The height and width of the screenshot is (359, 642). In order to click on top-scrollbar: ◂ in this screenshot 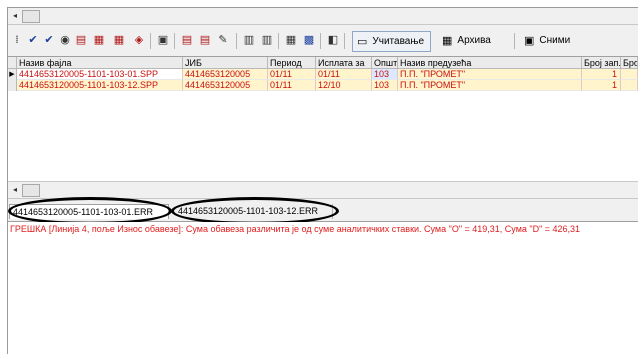, I will do `click(323, 16)`.